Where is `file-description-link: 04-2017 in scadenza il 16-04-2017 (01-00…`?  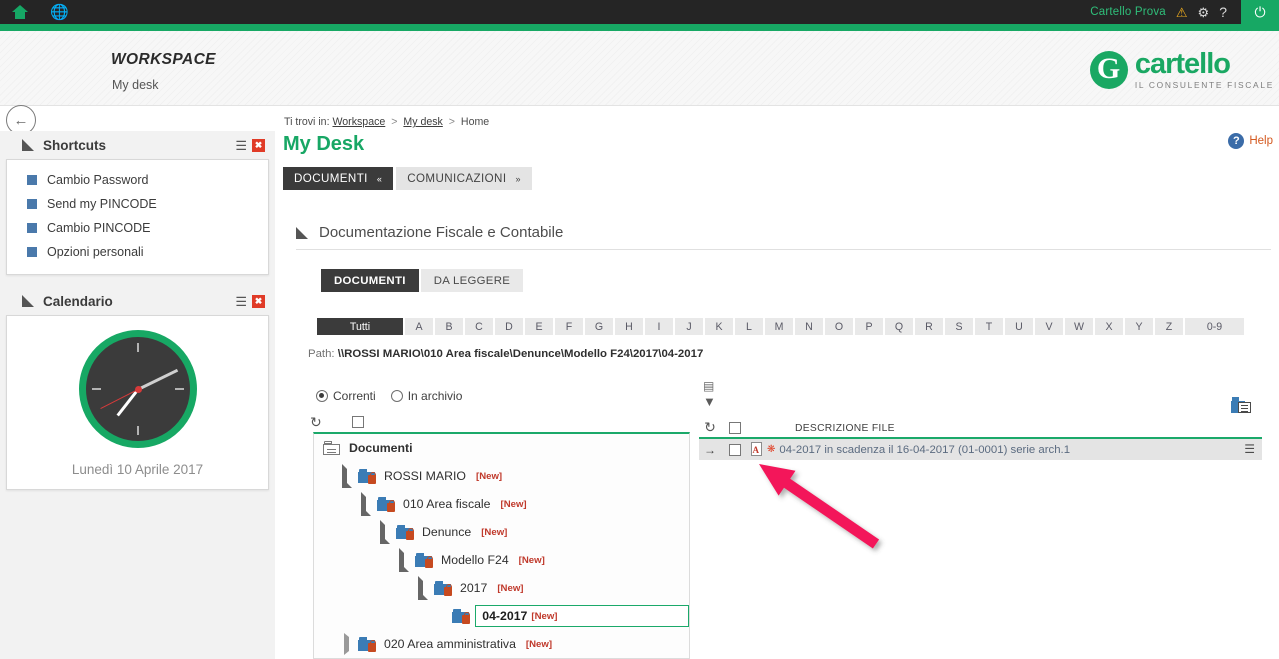
file-description-link: 04-2017 in scadenza il 16-04-2017 (01-00… is located at coordinates (924, 450).